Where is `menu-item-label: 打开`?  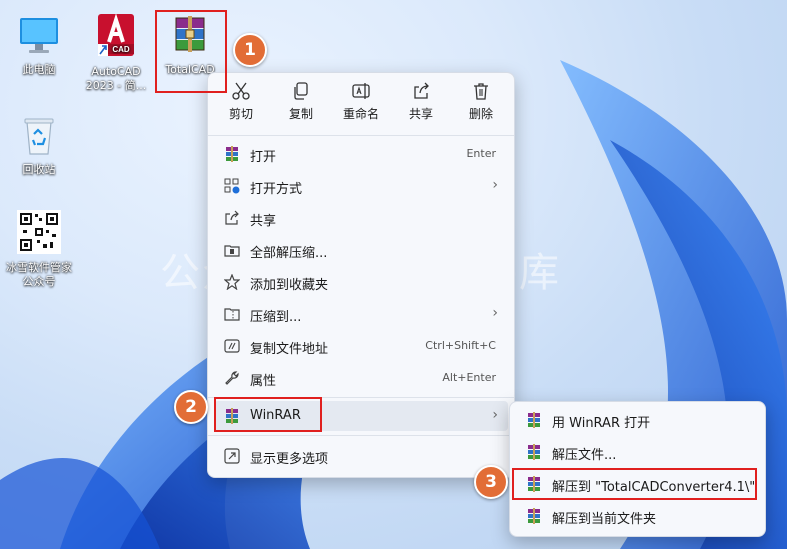
menu-item-label: 打开 is located at coordinates (263, 157).